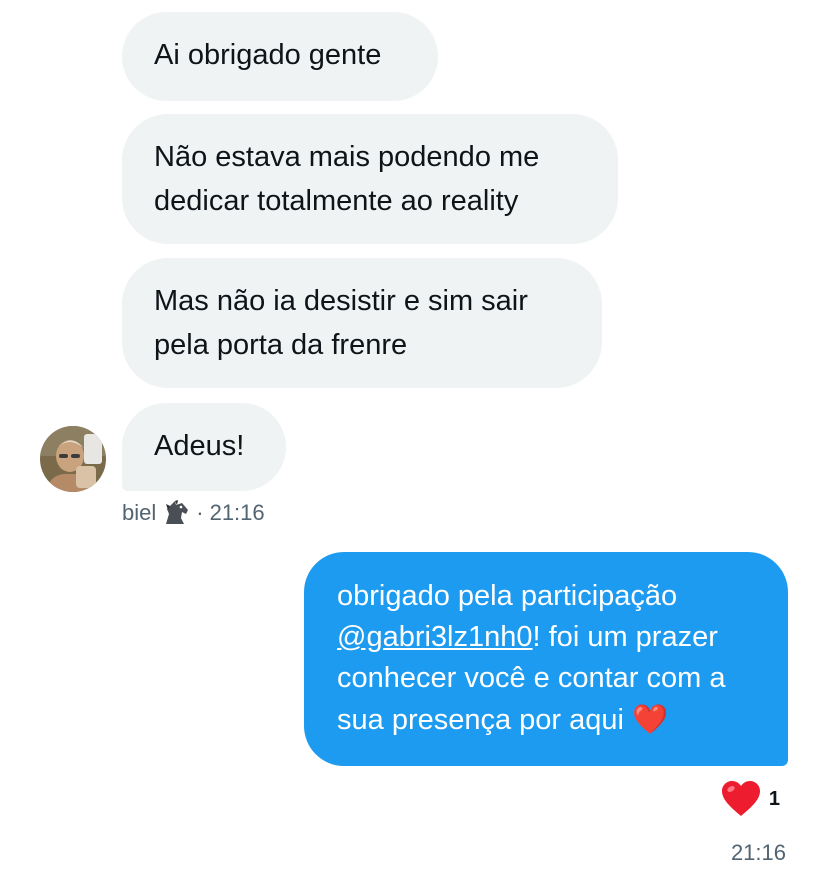 The width and height of the screenshot is (828, 878). Describe the element at coordinates (507, 596) in the screenshot. I see `message-text: obrigado pela participação` at that location.